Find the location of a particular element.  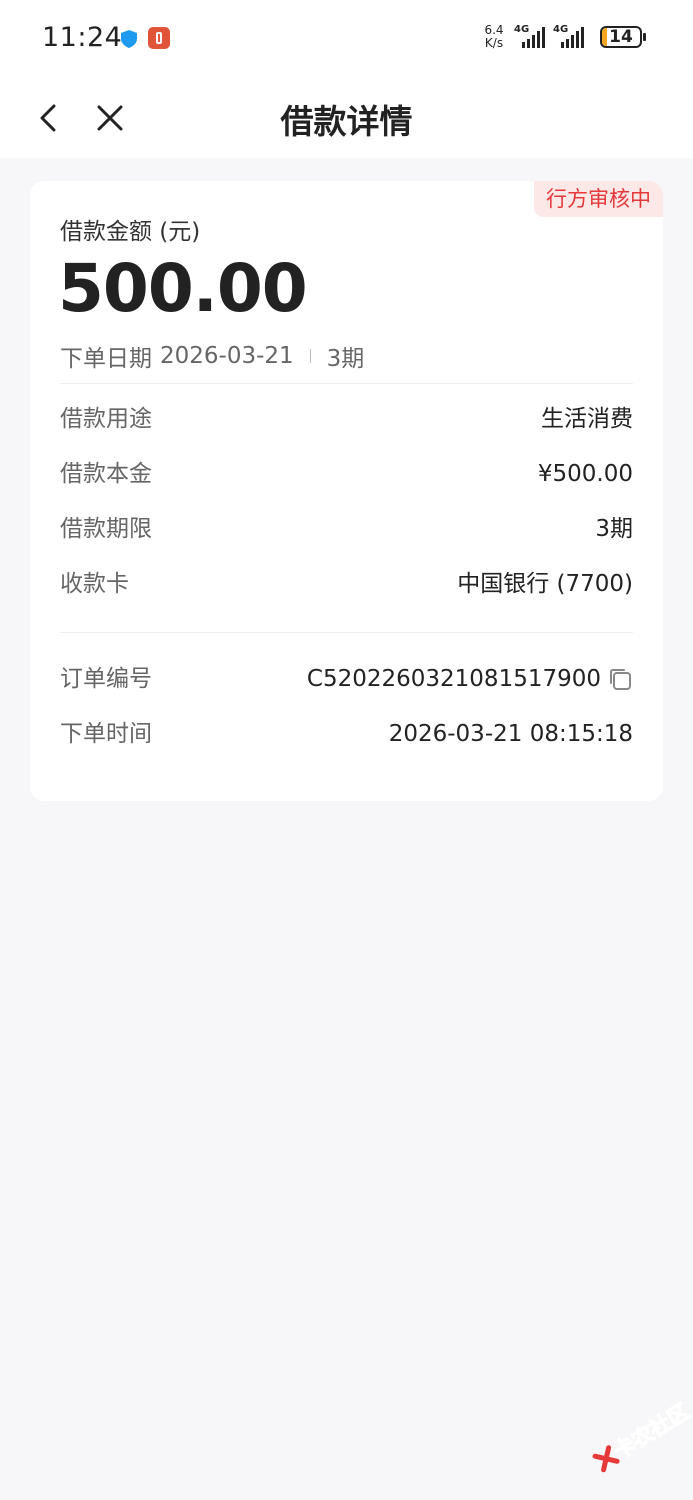

watermark: 卡农社区 is located at coordinates (637, 1440).